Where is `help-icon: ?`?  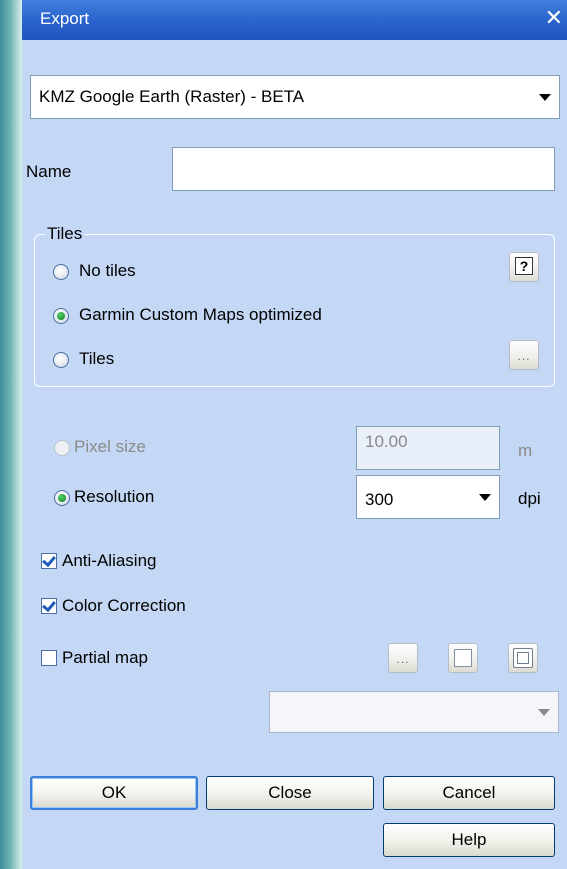
help-icon: ? is located at coordinates (524, 266).